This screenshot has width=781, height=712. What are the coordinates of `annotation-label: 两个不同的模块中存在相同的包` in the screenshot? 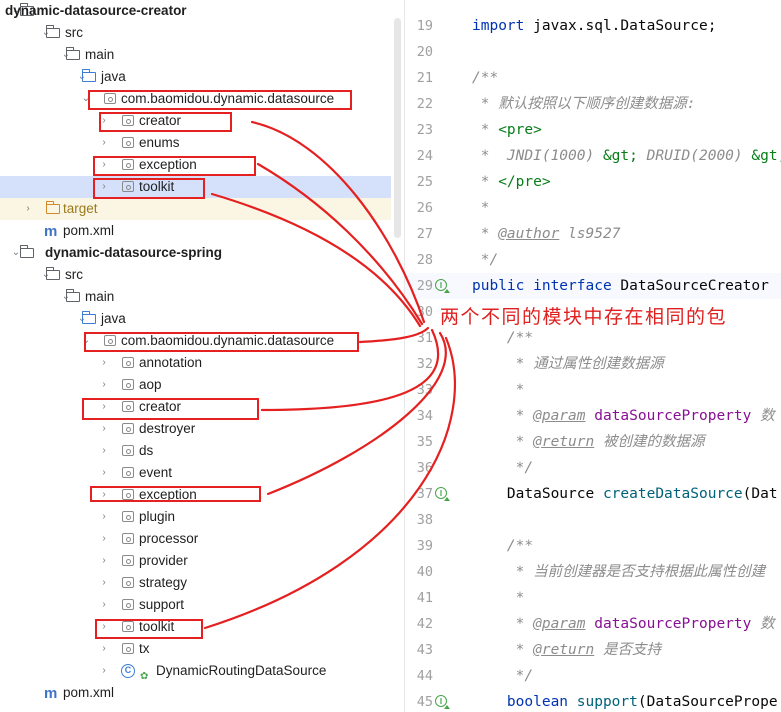 It's located at (584, 317).